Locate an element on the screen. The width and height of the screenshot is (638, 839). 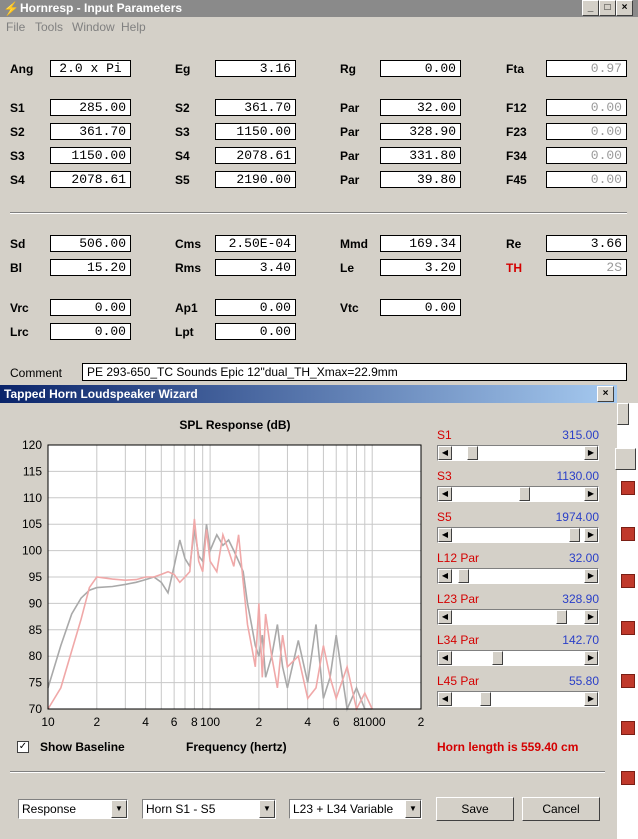
param-field-eg: 3.16 is located at coordinates (255, 68).